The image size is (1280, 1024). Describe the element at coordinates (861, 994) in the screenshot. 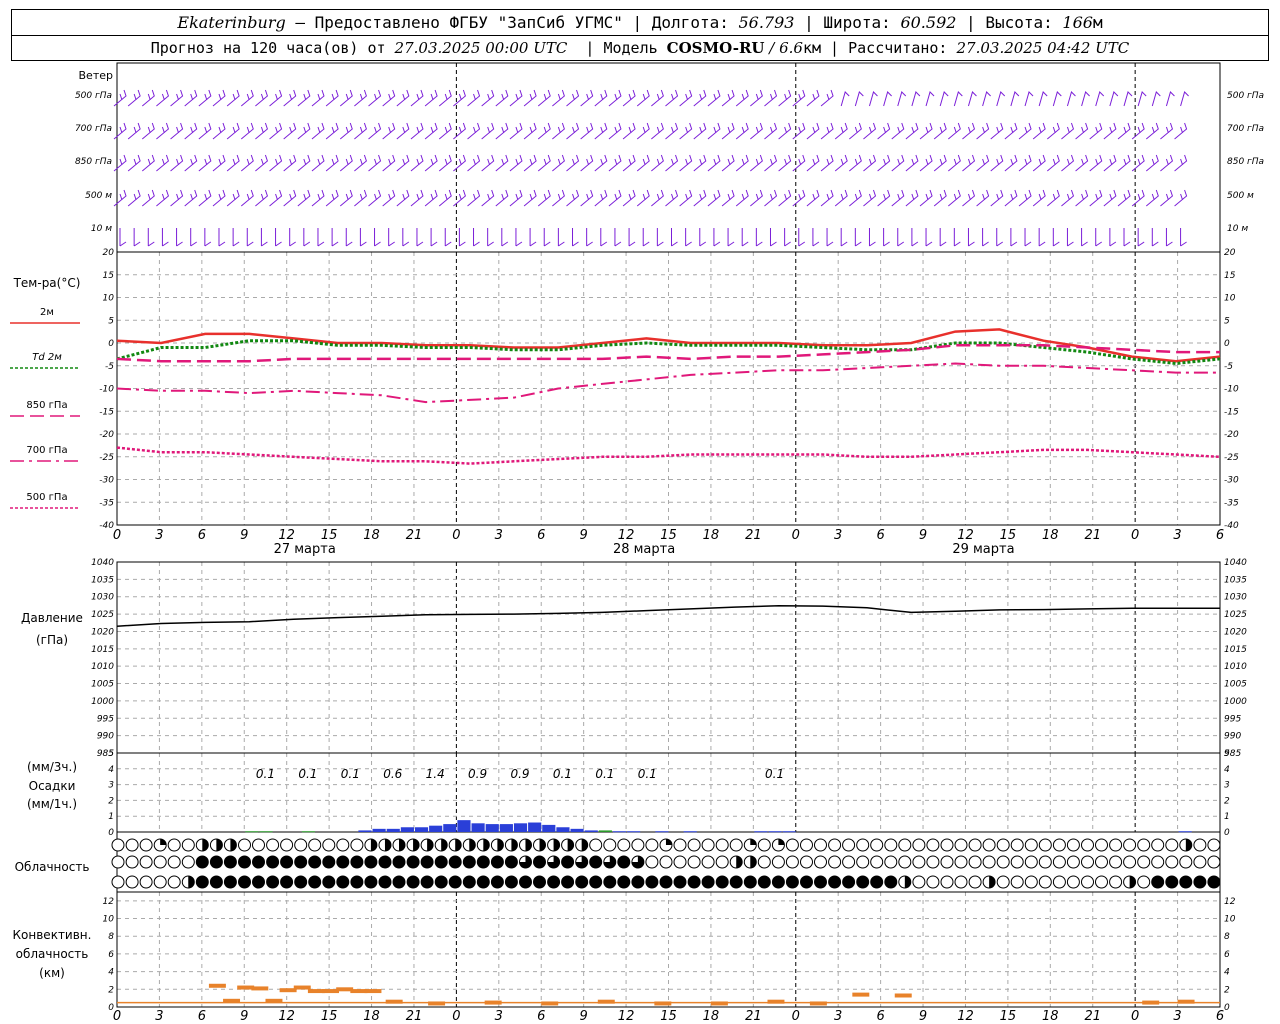

I see `convective-bar` at that location.